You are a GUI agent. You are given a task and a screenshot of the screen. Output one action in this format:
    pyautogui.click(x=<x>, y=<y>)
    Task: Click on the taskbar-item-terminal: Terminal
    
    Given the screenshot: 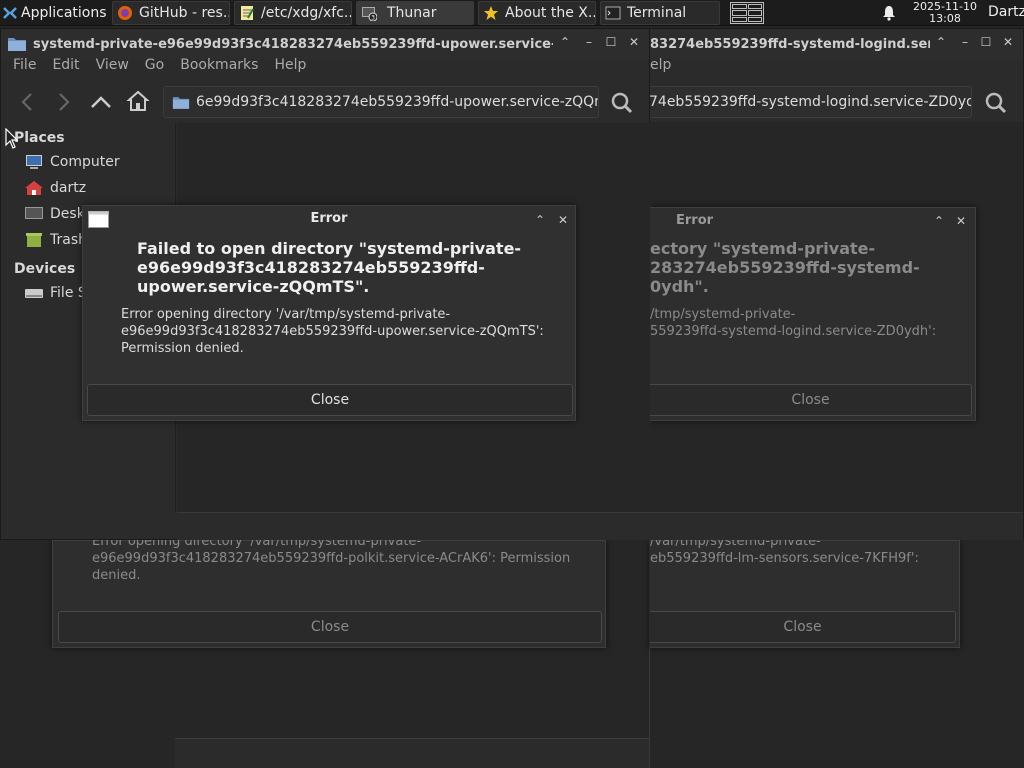 What is the action you would take?
    pyautogui.click(x=660, y=13)
    